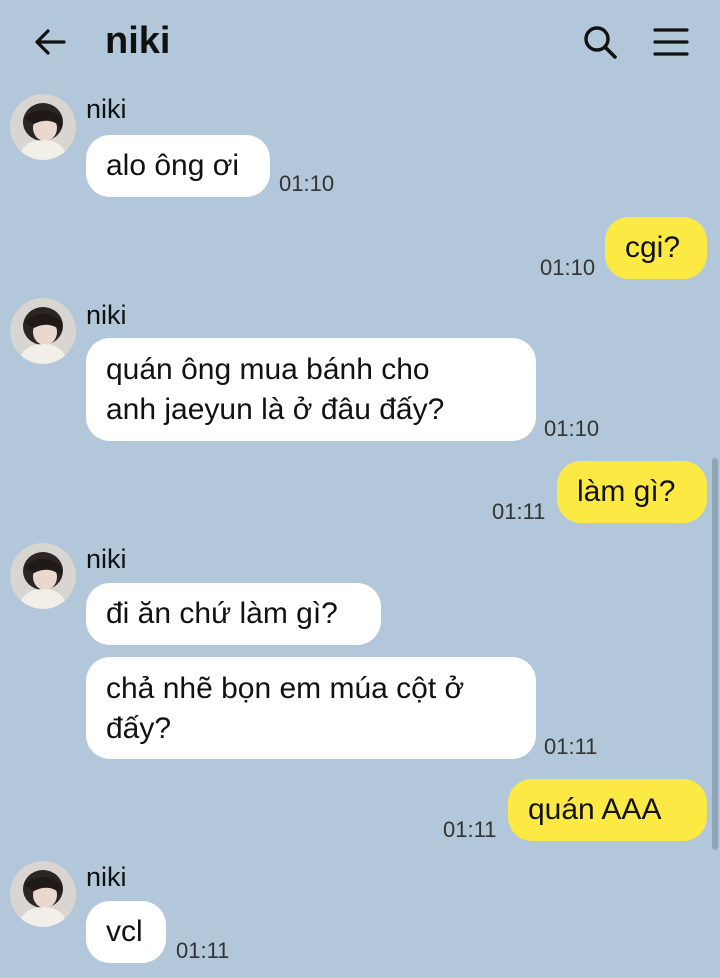  I want to click on message-bubble-outgoing: quán AAA, so click(607, 810).